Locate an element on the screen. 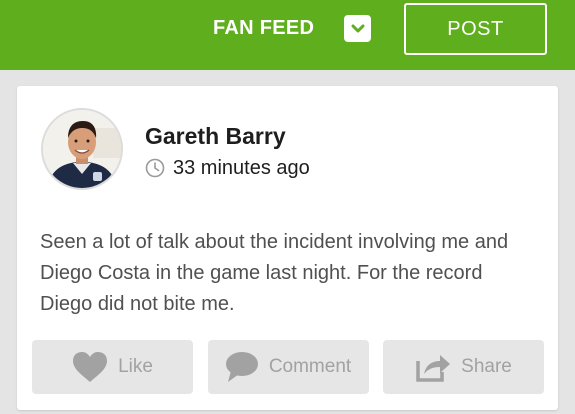  share-label: Share is located at coordinates (486, 366).